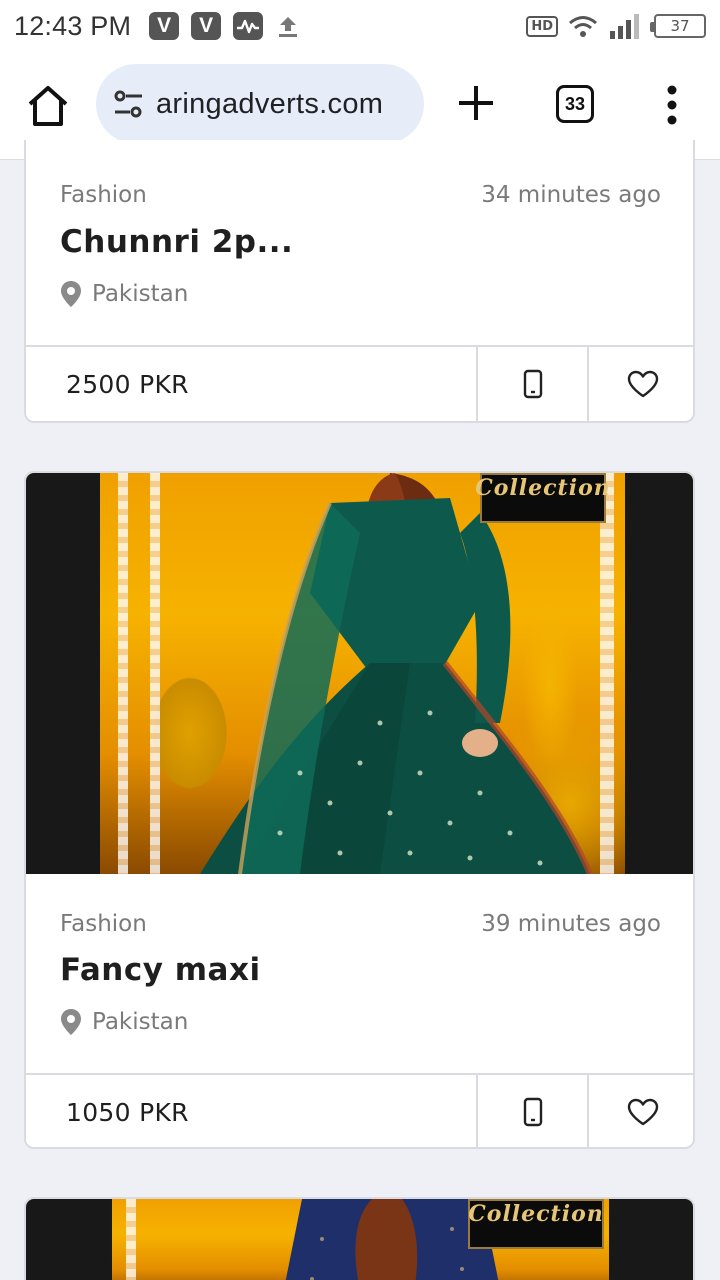 This screenshot has height=1280, width=720. I want to click on more-vert-icon, so click(672, 105).